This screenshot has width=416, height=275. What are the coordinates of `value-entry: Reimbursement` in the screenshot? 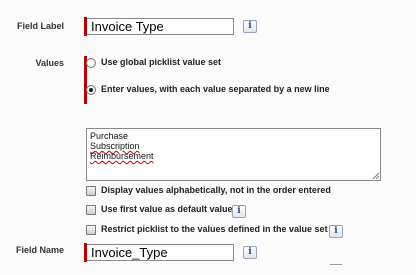 It's located at (122, 156).